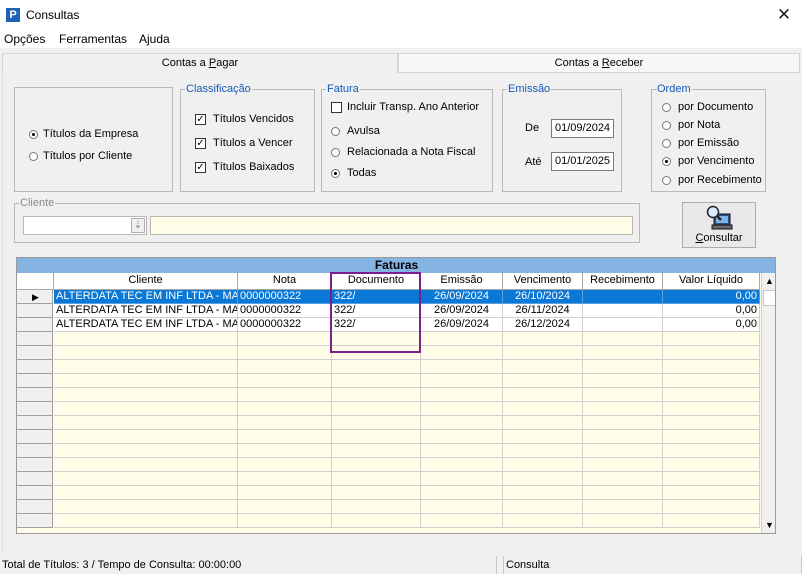 This screenshot has height=574, width=802. I want to click on cell-nota: 0000000322, so click(285, 311).